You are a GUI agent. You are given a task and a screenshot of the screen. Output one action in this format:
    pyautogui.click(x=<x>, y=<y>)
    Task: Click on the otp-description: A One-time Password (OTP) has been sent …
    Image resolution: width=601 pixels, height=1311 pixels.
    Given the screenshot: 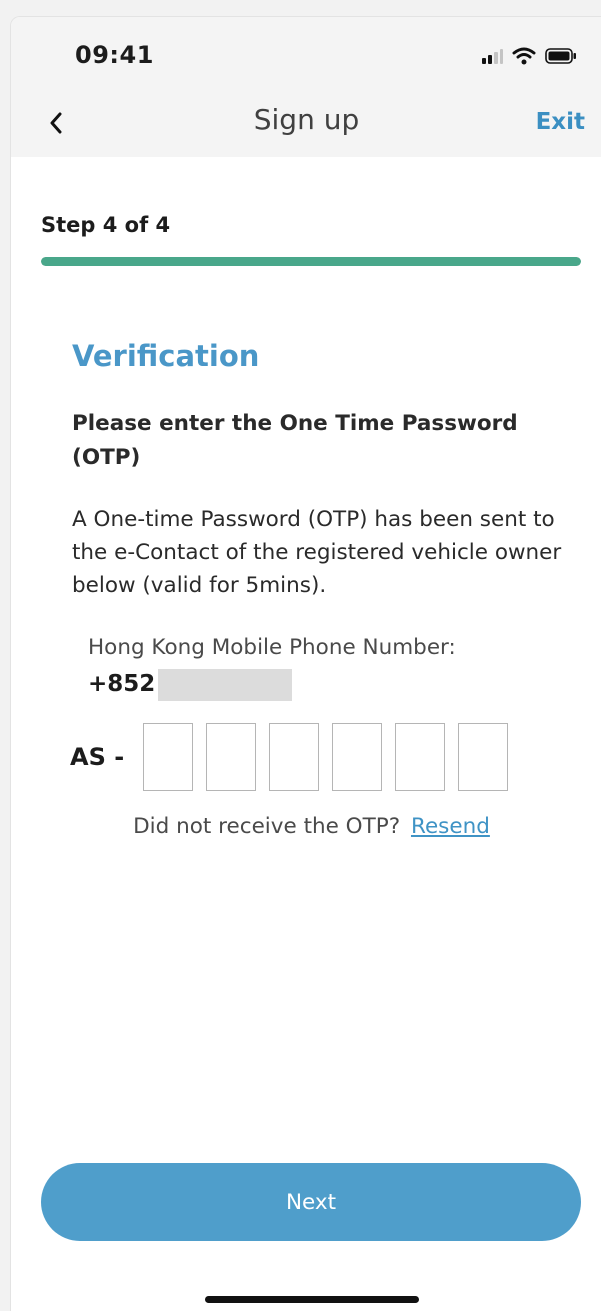 What is the action you would take?
    pyautogui.click(x=317, y=552)
    